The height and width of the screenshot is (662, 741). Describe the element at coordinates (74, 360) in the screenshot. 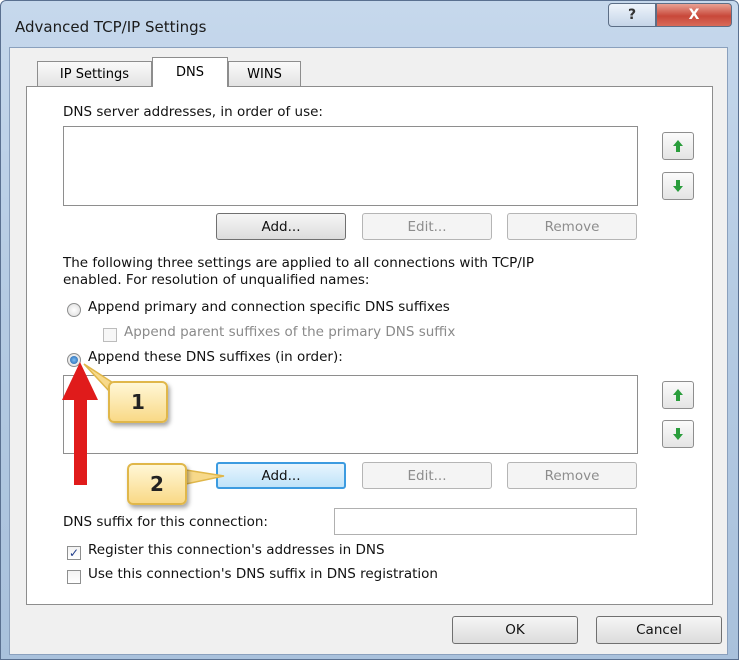

I see `append-these-radio` at that location.